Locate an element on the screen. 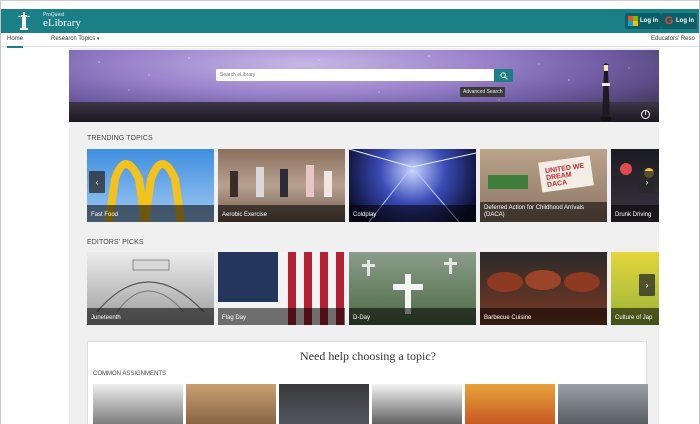 The height and width of the screenshot is (424, 700). card-label: Fast Food is located at coordinates (150, 213).